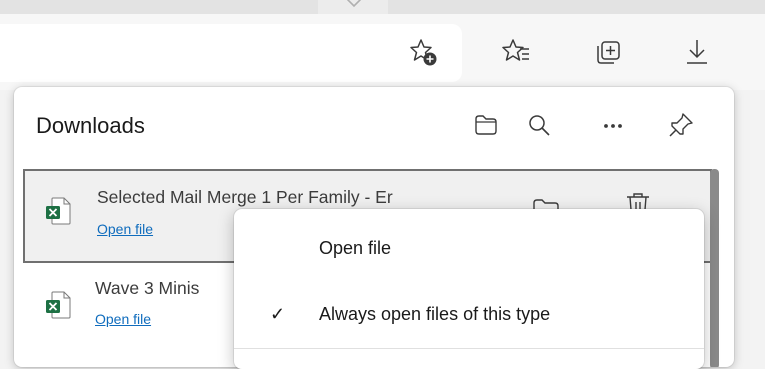  I want to click on menu-item-always-open: ✓ Always open files of this type, so click(469, 314).